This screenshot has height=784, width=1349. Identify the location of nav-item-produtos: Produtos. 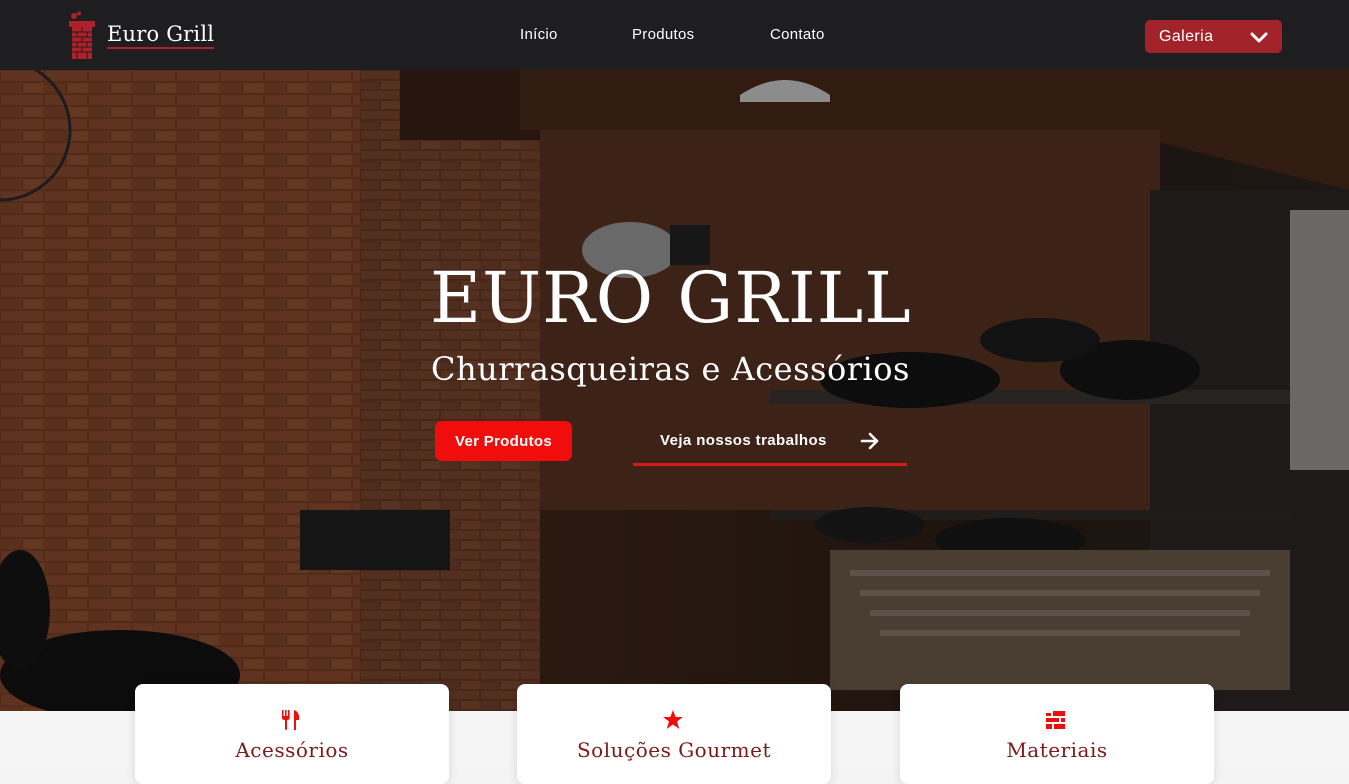
(663, 34).